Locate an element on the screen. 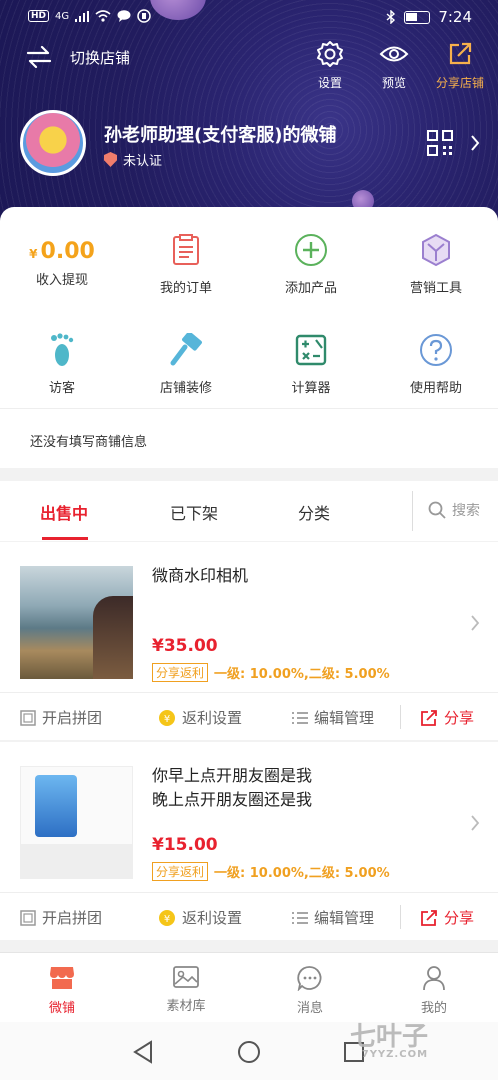 The height and width of the screenshot is (1080, 498). home-icon is located at coordinates (249, 1052).